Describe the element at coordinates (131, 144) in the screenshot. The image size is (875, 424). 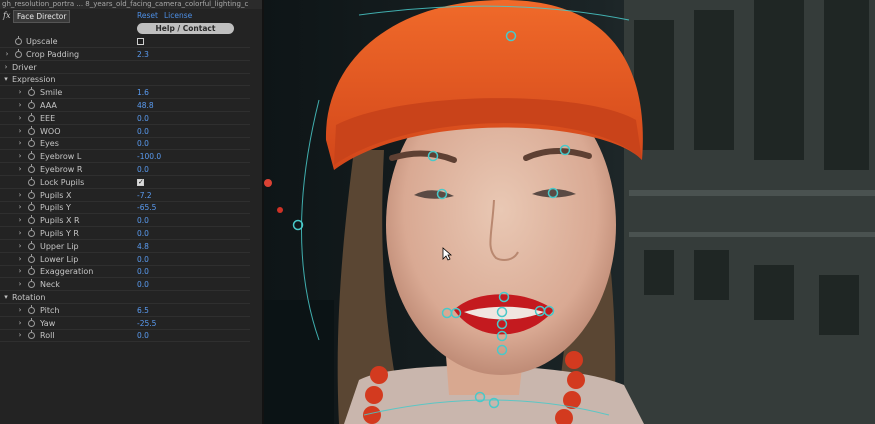
I see `param-row: › Eyes 0.0` at that location.